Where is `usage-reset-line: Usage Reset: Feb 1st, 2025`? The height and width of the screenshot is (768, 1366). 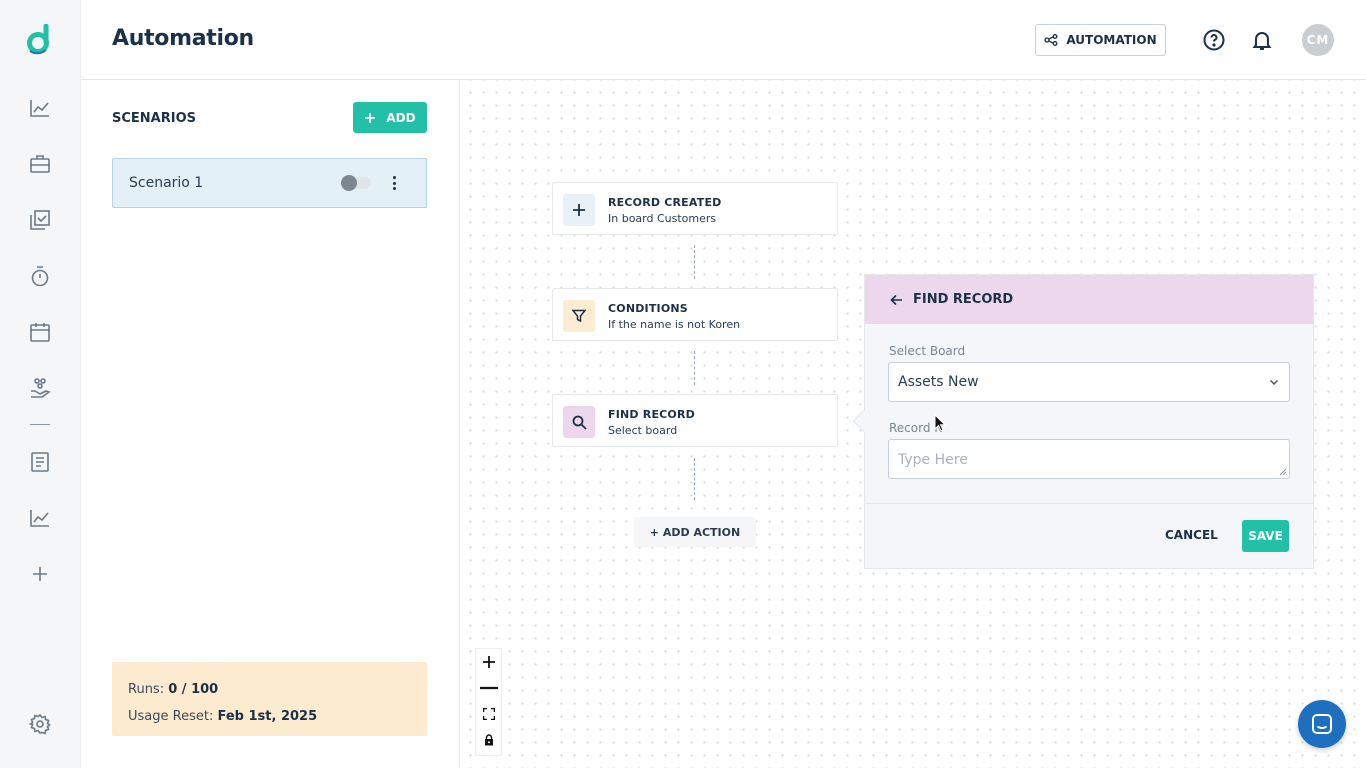 usage-reset-line: Usage Reset: Feb 1st, 2025 is located at coordinates (269, 716).